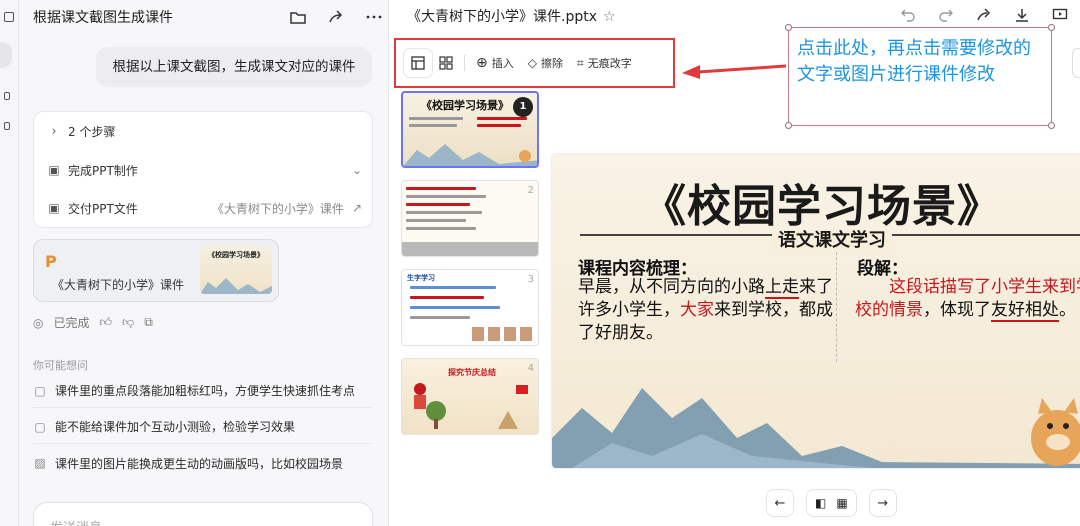 The height and width of the screenshot is (526, 1080). I want to click on chevron-right-icon: ›, so click(54, 131).